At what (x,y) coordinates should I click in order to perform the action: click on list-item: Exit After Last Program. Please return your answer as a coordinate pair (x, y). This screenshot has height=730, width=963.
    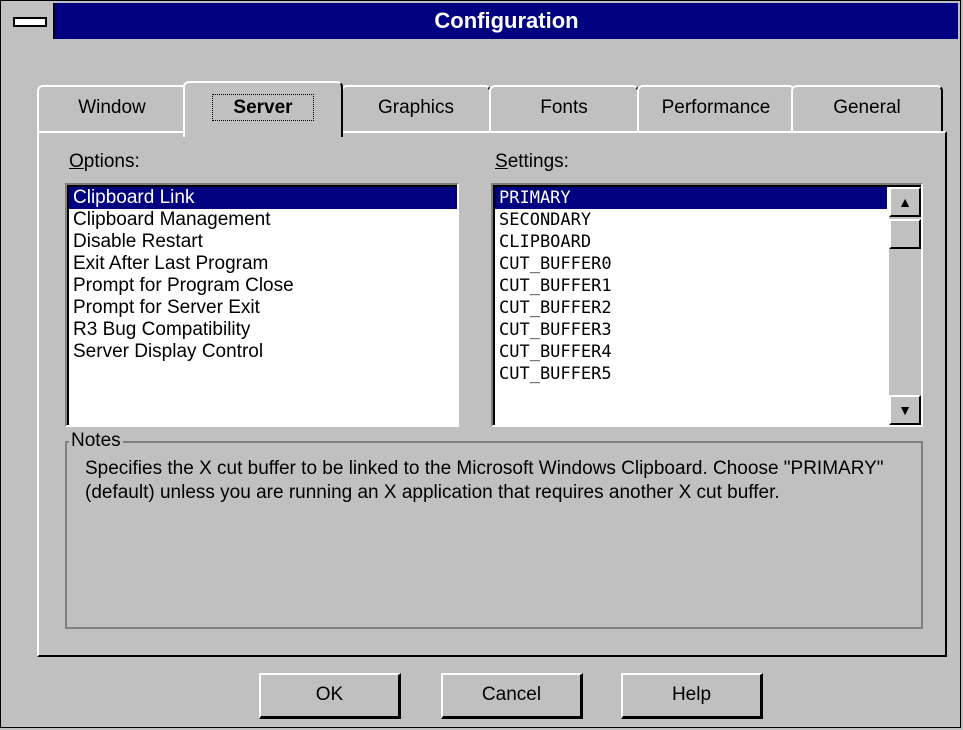
    Looking at the image, I should click on (263, 264).